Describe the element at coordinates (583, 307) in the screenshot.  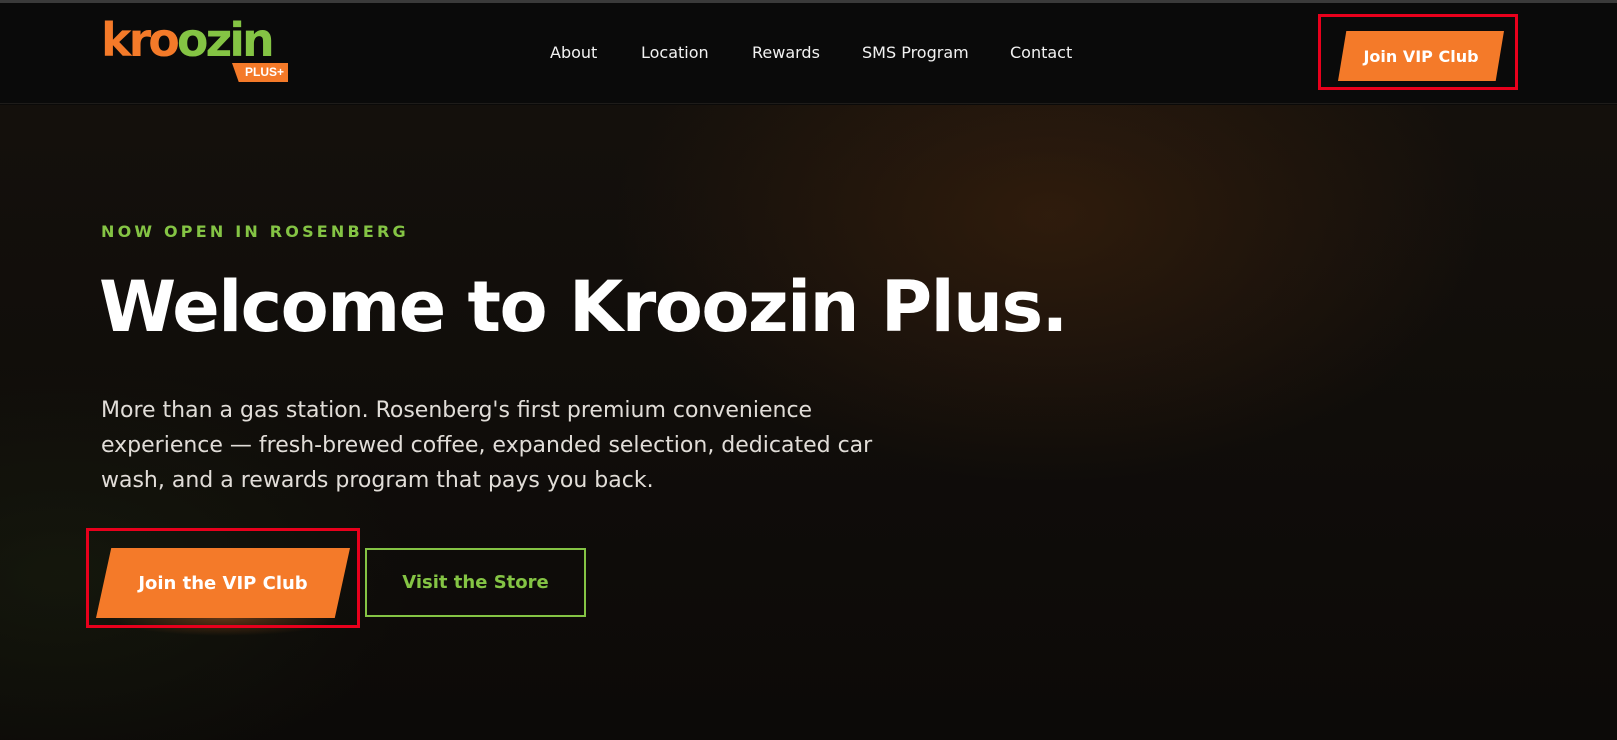
I see `hero-headline: Welcome to Kroozin Plus.` at that location.